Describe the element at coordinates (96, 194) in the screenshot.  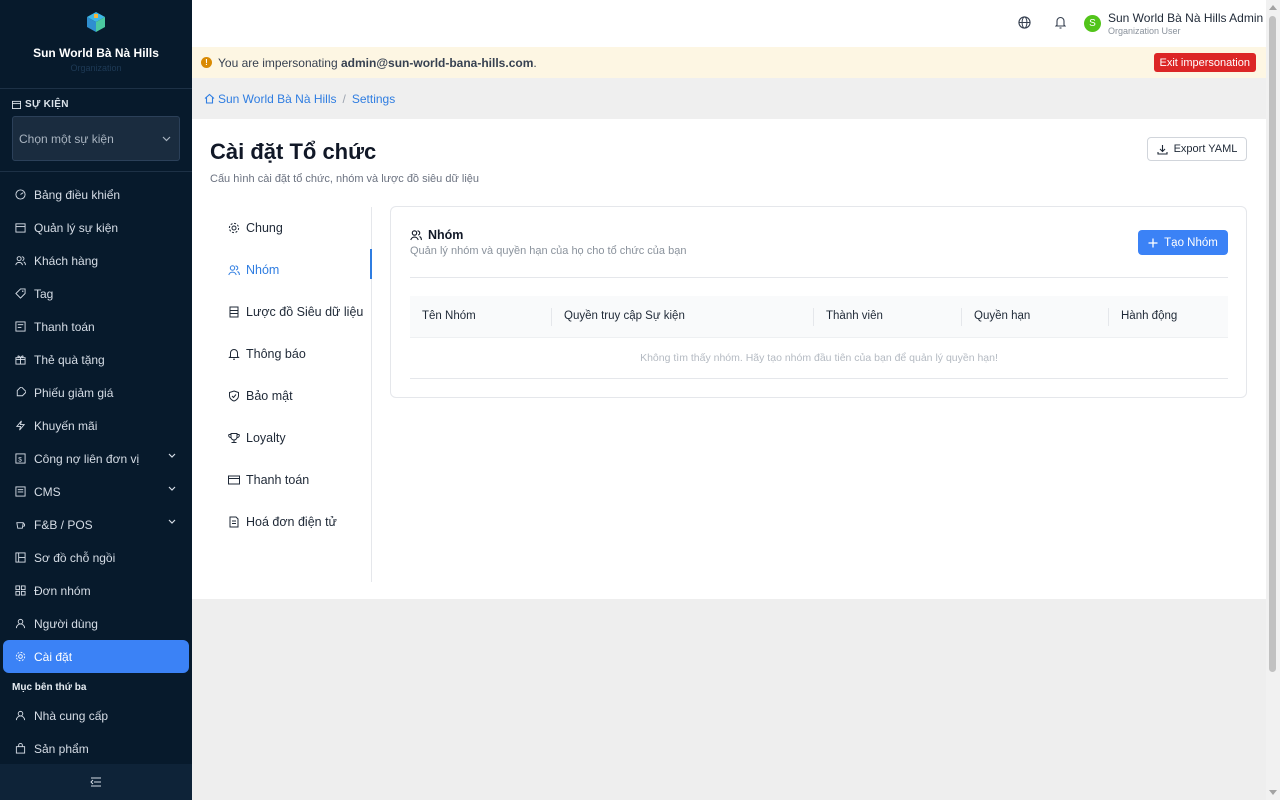
I see `sidebar-item-bang-dieu-khien: Bảng điều khiển` at that location.